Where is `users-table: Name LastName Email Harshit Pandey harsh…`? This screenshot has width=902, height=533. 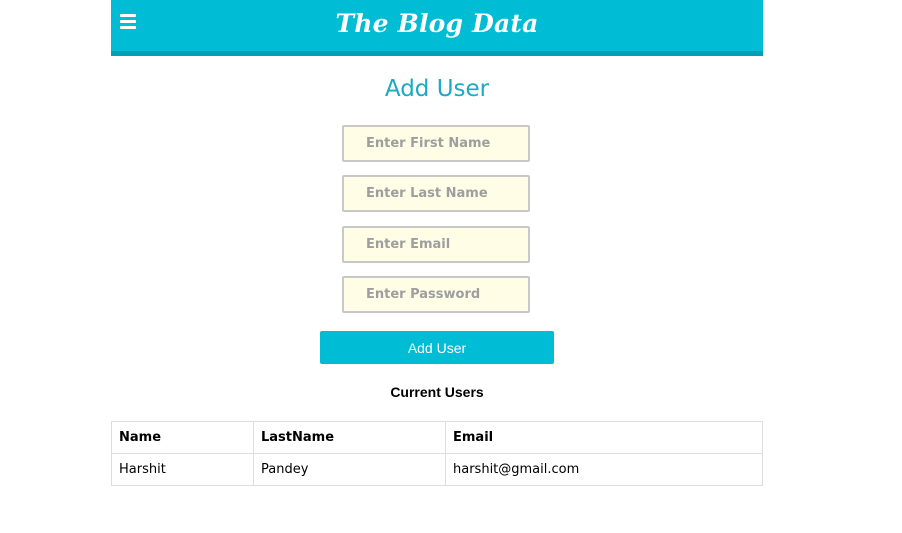
users-table: Name LastName Email Harshit Pandey harsh… is located at coordinates (437, 453).